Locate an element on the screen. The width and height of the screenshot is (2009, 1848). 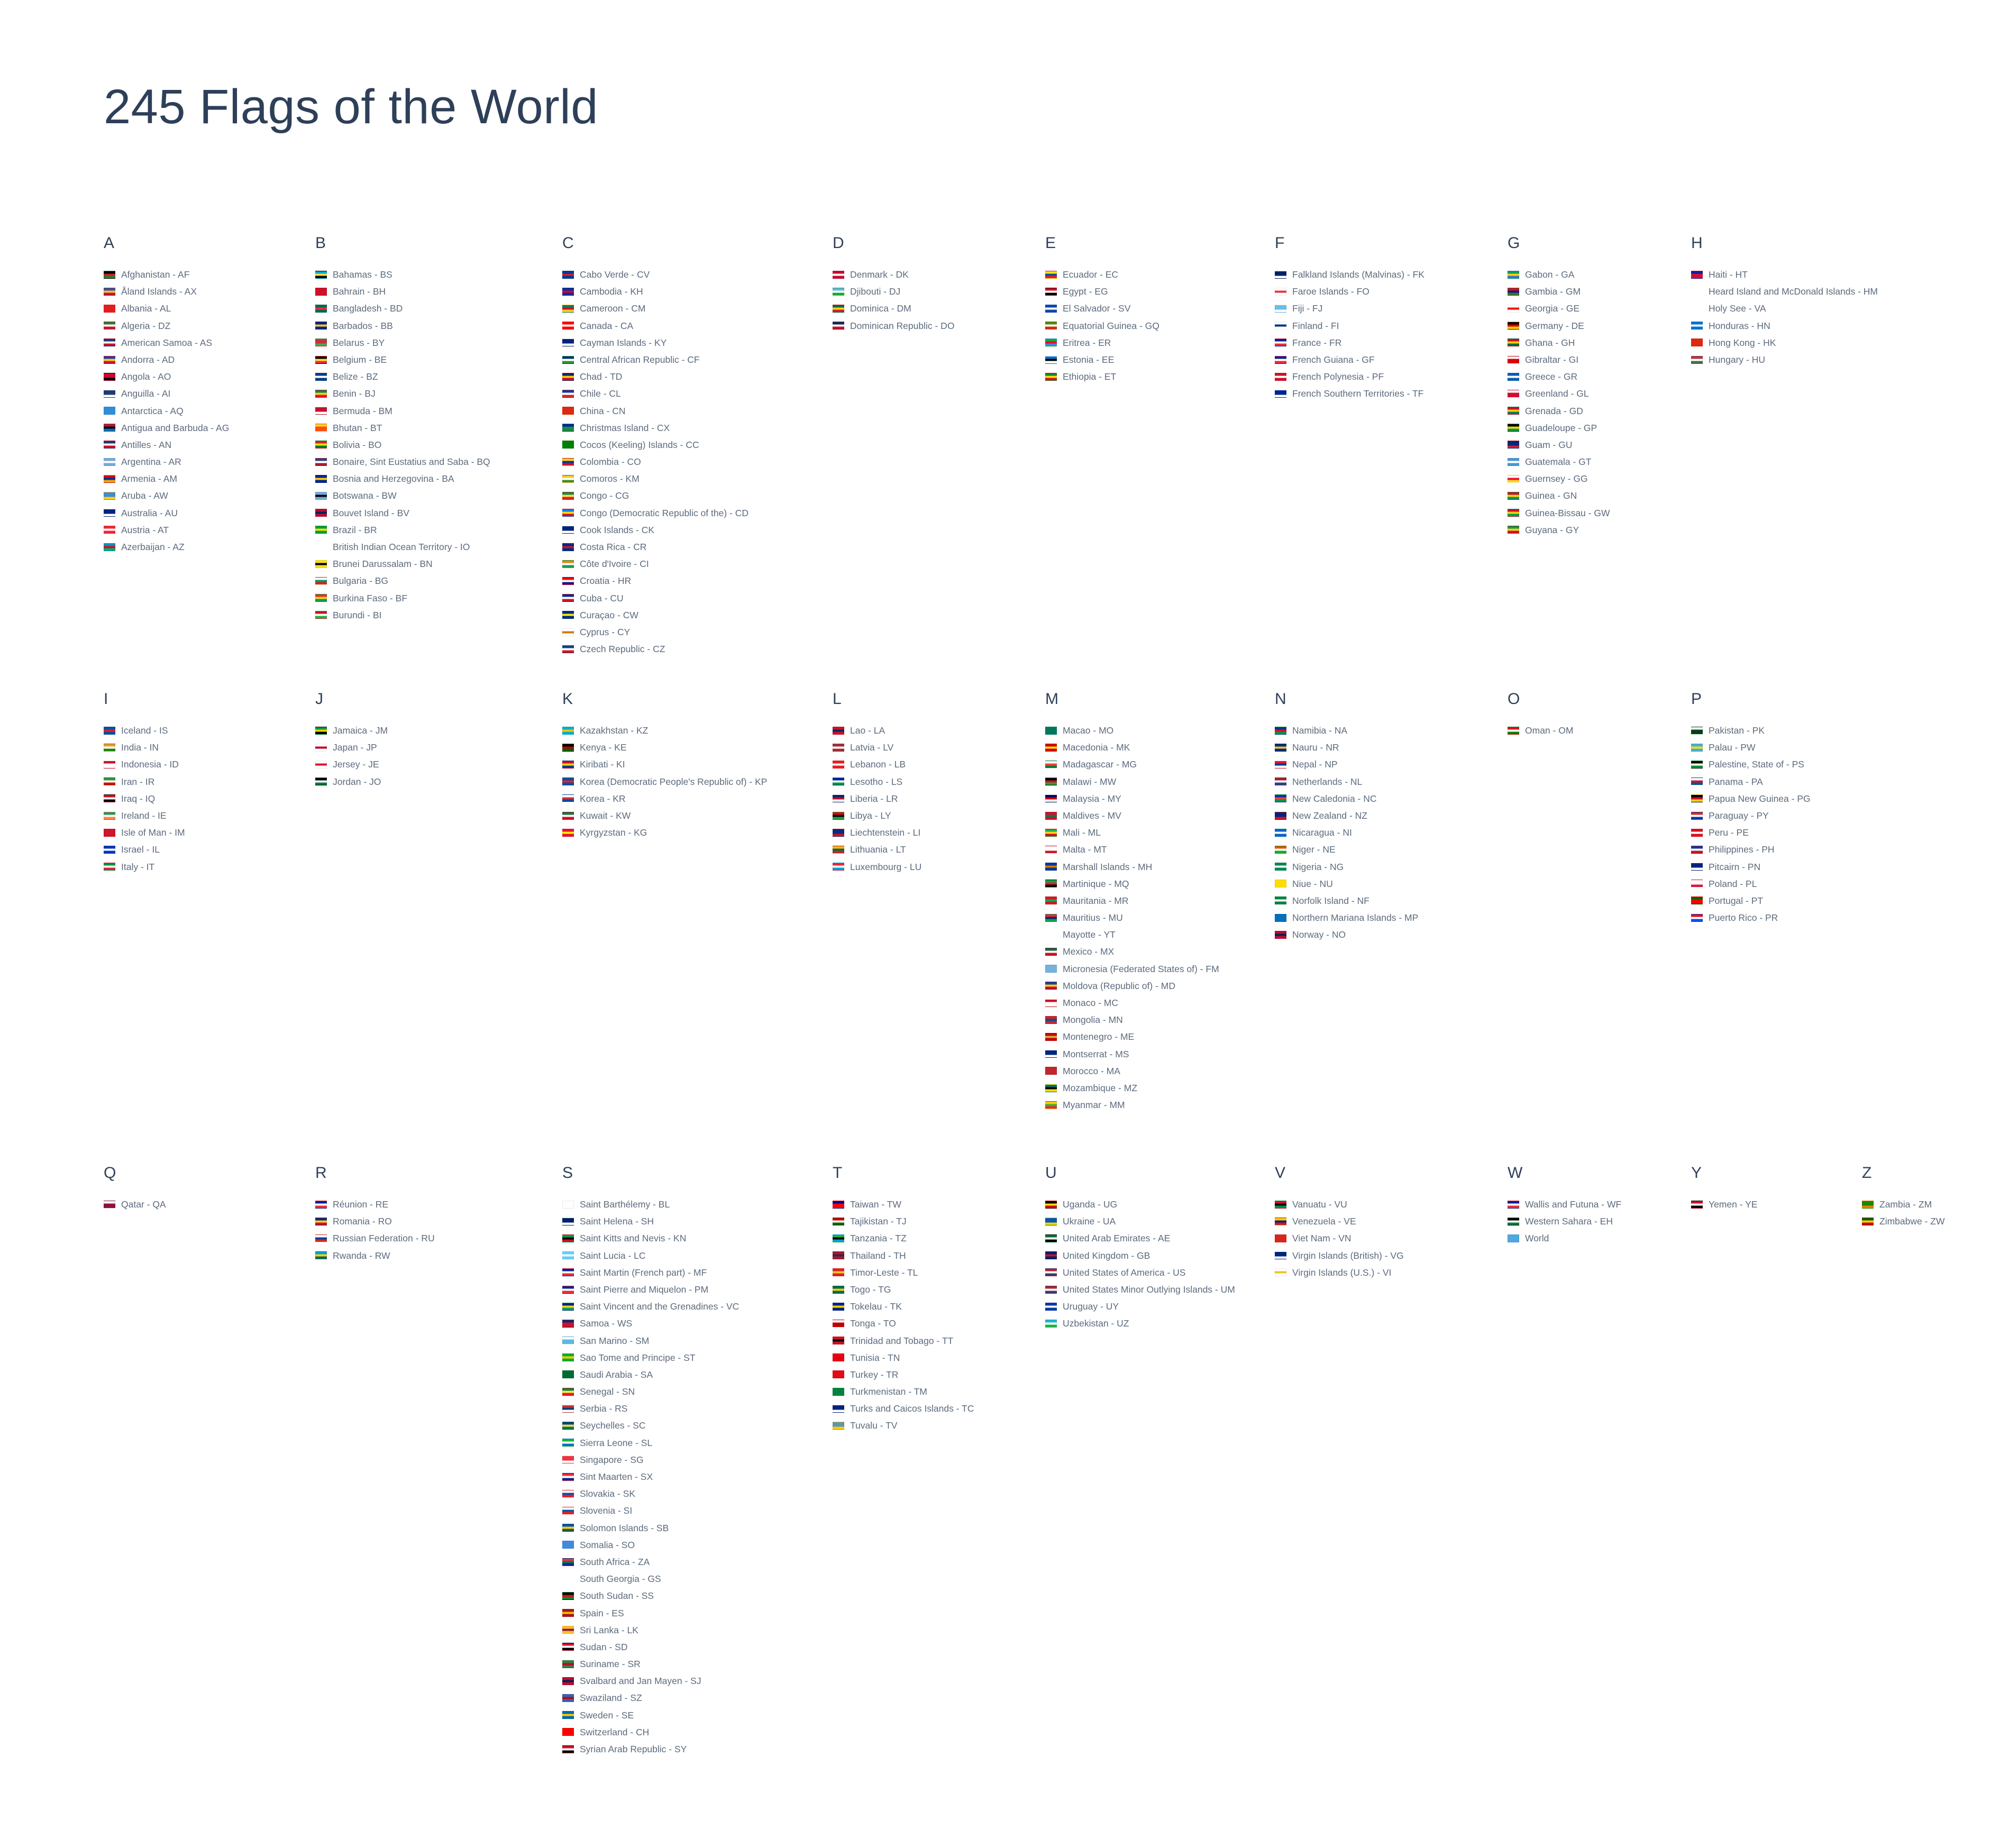
country-item: Singapore - SG is located at coordinates (650, 1459).